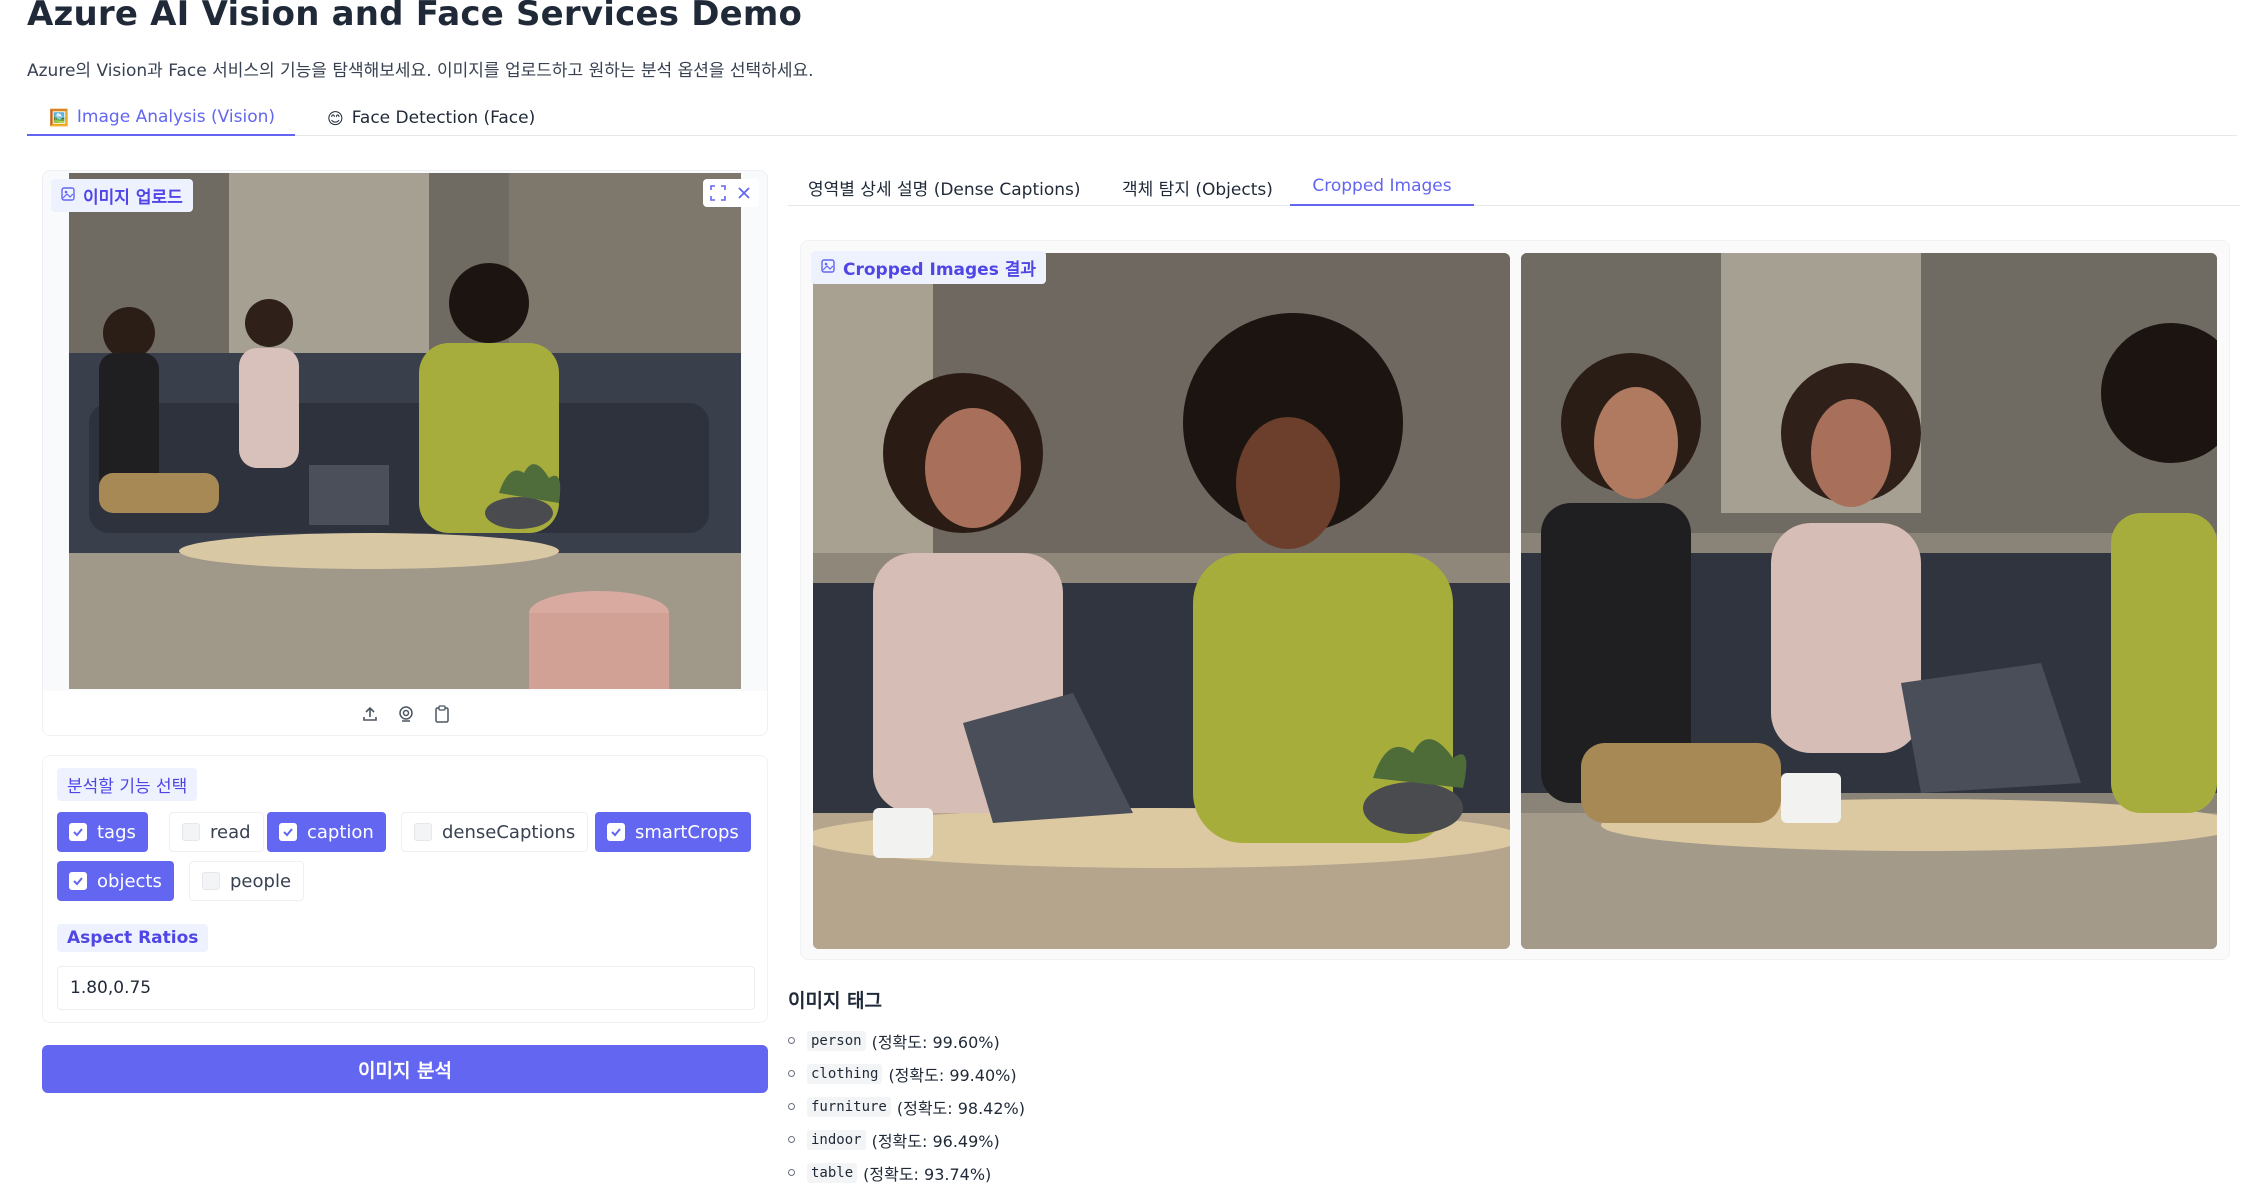 Image resolution: width=2264 pixels, height=1188 pixels. What do you see at coordinates (944, 187) in the screenshot?
I see `tab-dense-captions: 영역별 상세 설명 (Dense Captions)` at bounding box center [944, 187].